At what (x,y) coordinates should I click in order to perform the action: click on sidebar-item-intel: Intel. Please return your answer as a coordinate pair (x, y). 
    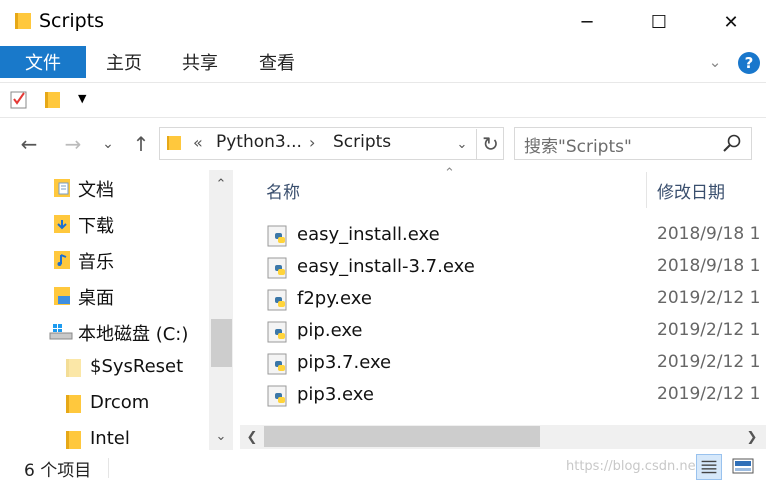
    Looking at the image, I should click on (104, 436).